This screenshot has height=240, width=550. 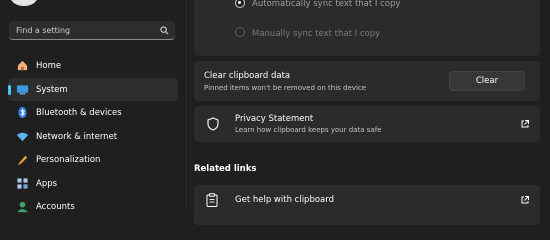 I want to click on sidebar-item-accounts: Accounts, so click(x=93, y=207).